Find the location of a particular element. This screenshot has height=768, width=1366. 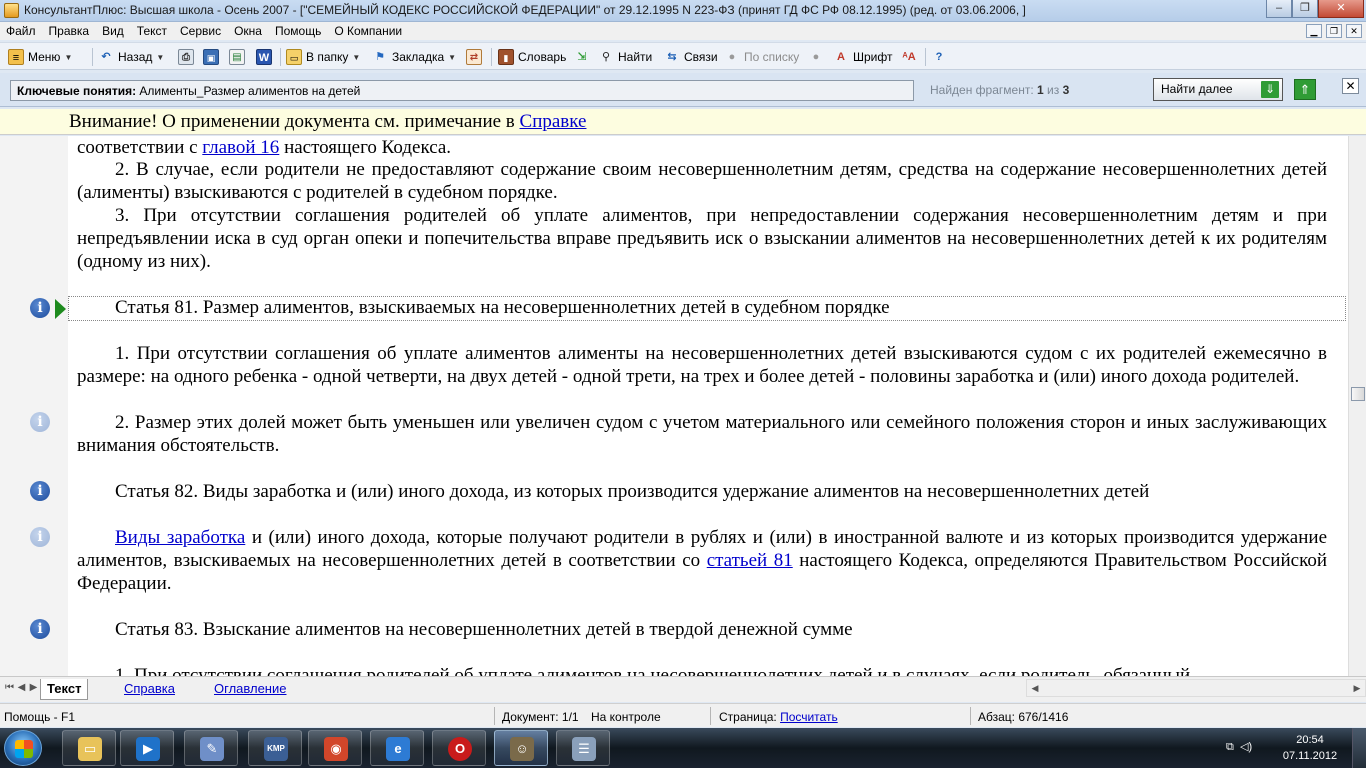

links-button: ⇆ Связи is located at coordinates (691, 57).